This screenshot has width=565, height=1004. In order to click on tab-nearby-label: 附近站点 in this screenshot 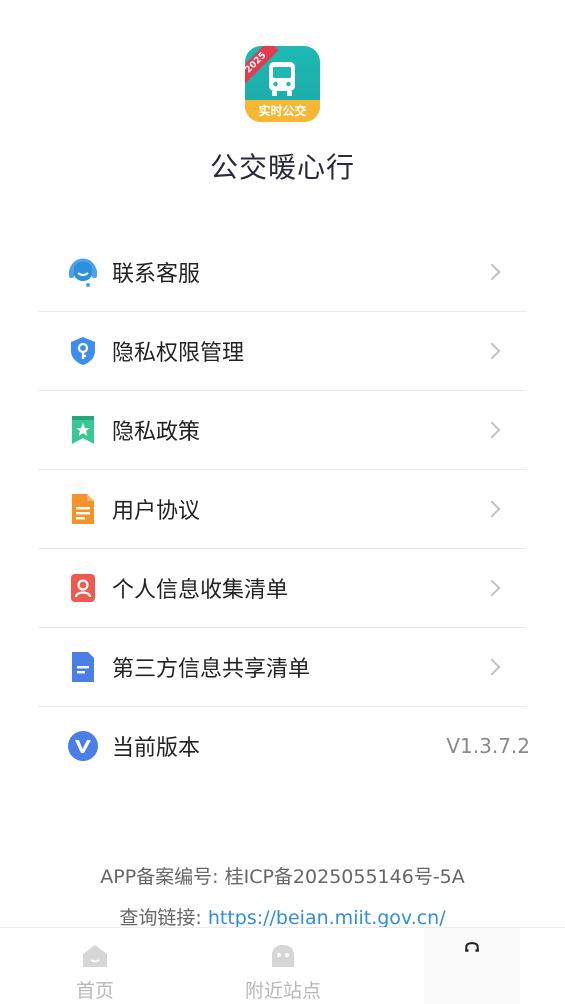, I will do `click(282, 991)`.